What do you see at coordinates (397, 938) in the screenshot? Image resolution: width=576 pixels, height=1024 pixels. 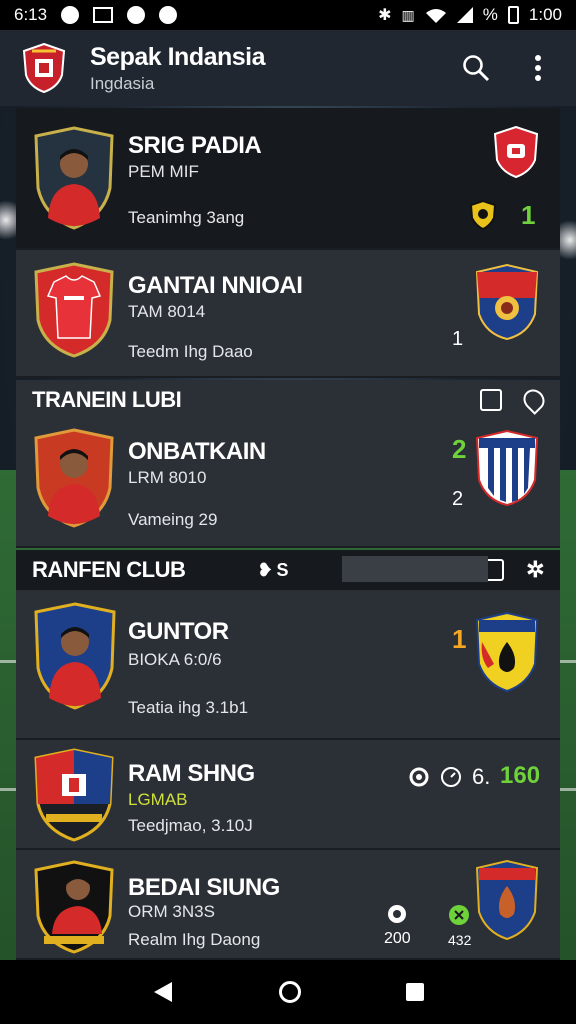 I see `stat-value: 200` at bounding box center [397, 938].